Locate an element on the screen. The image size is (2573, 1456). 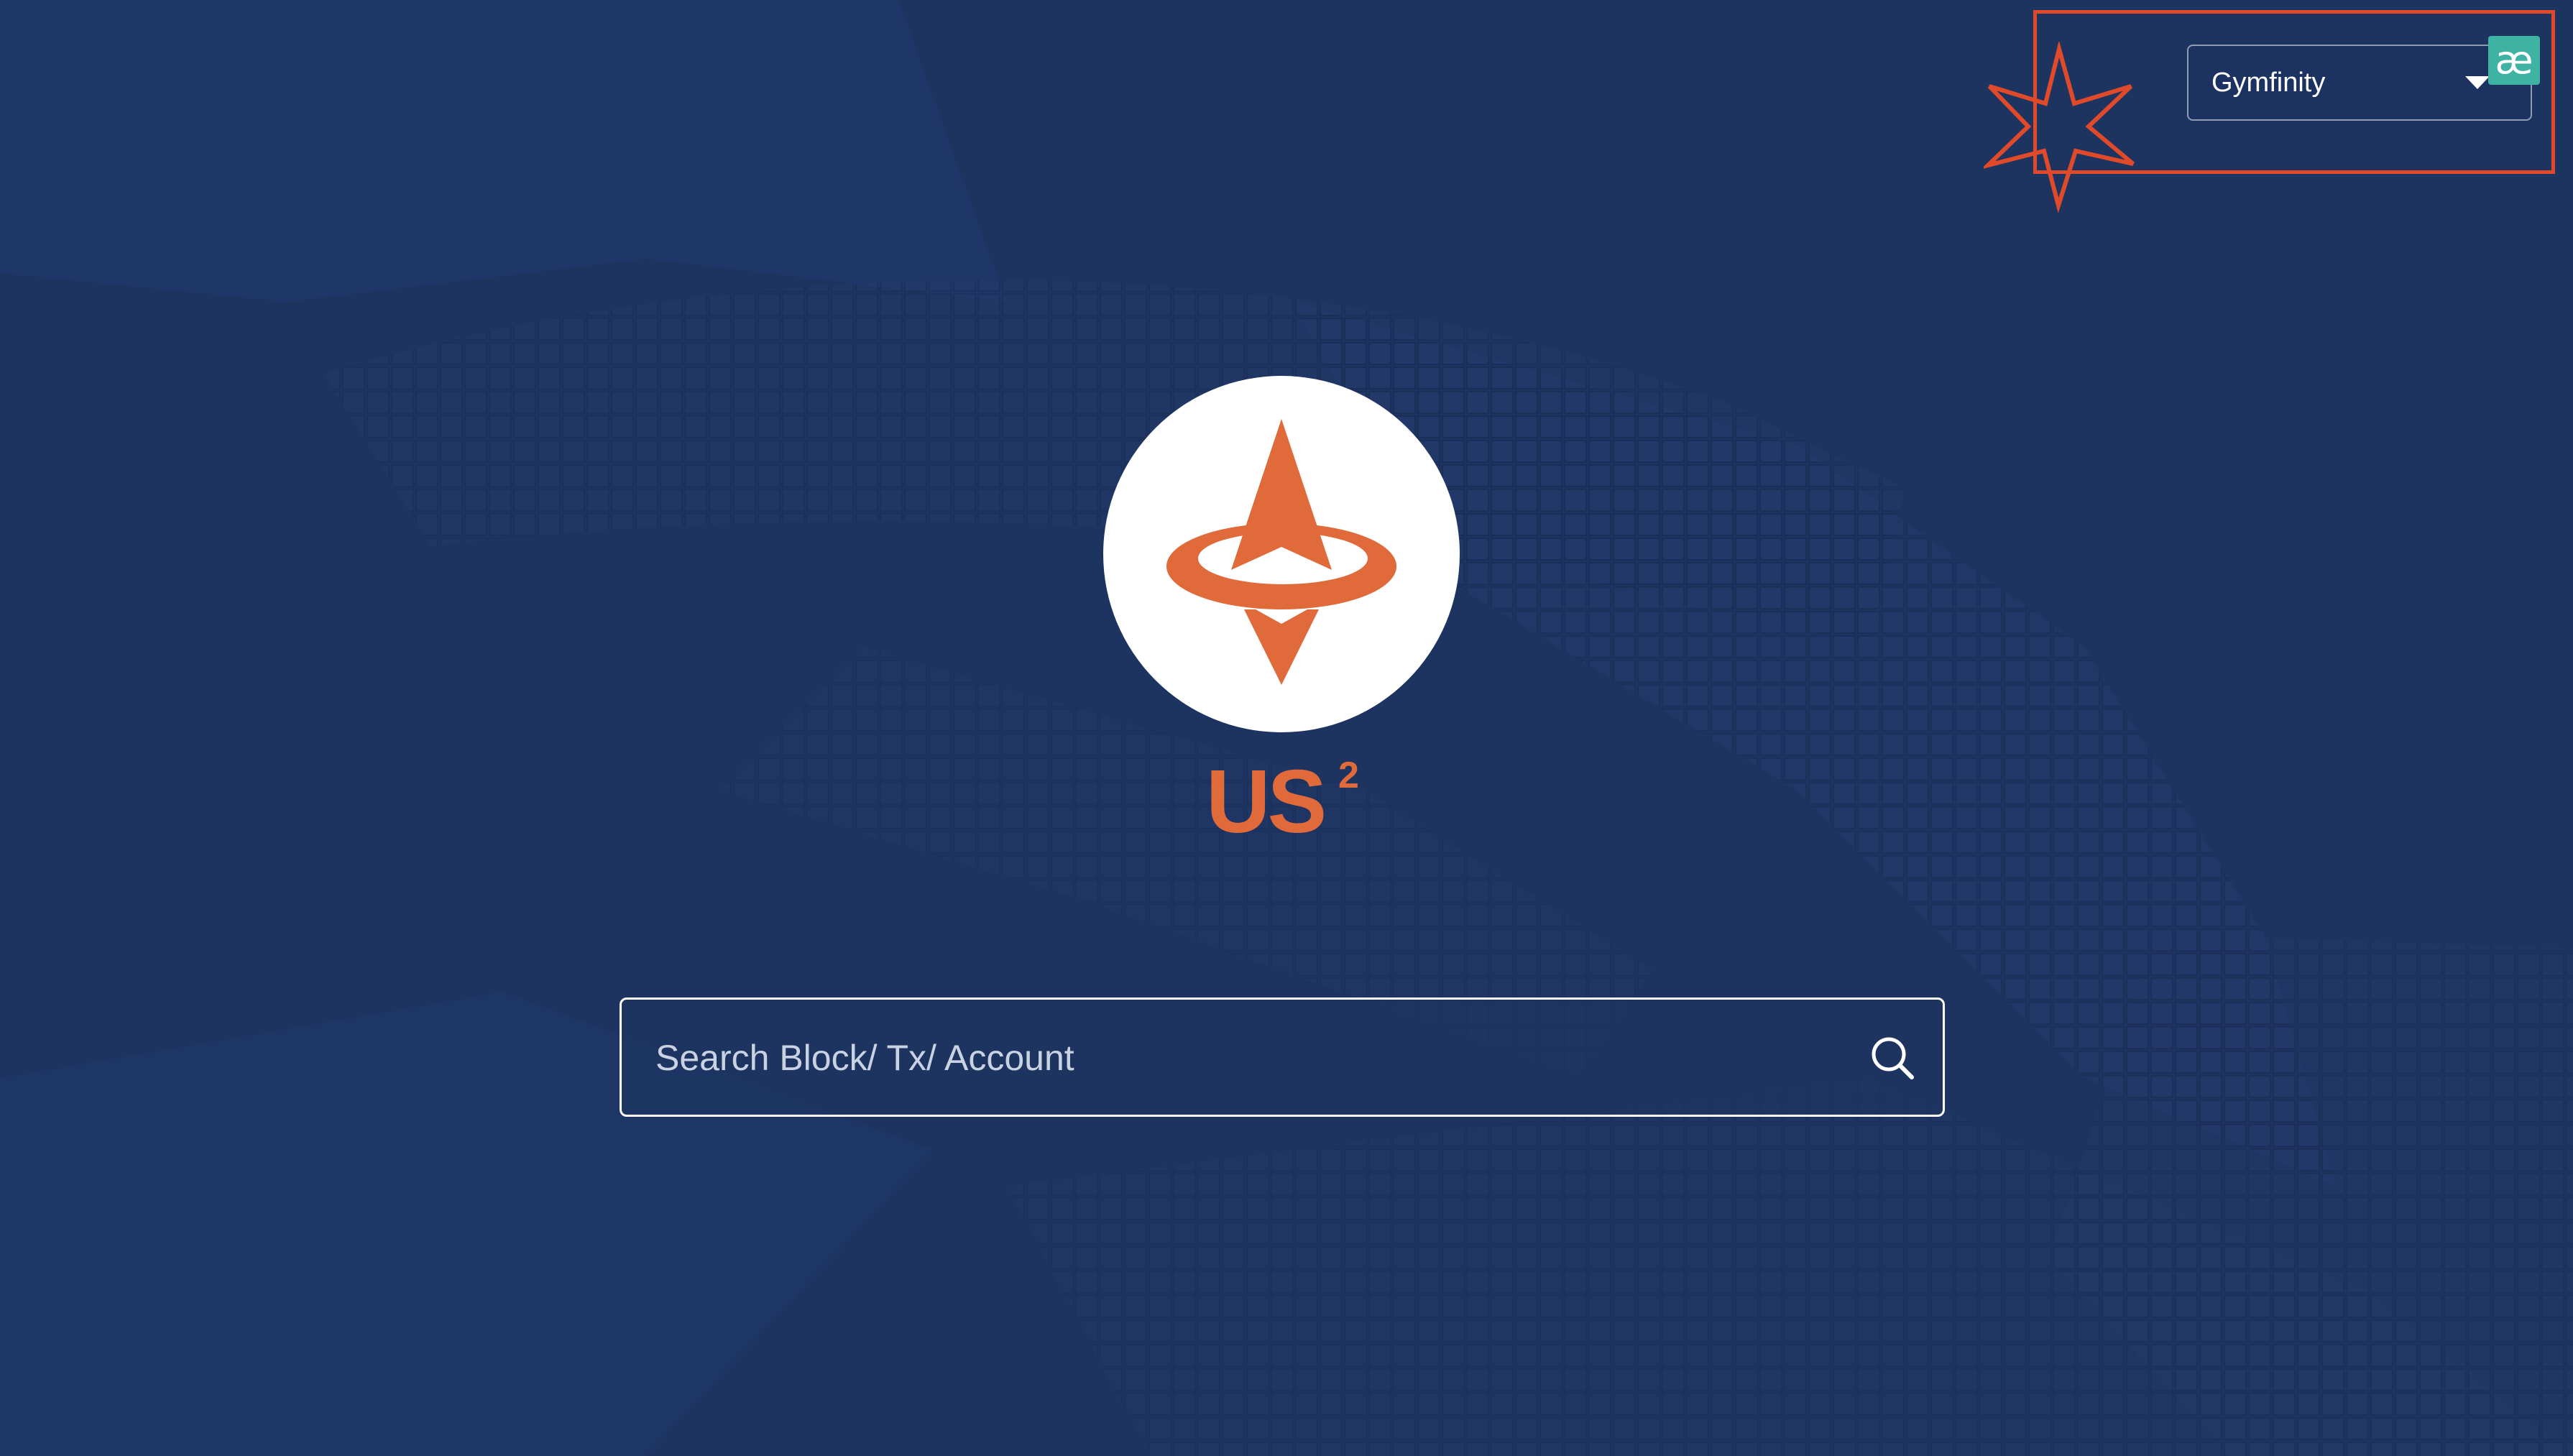
extension-icon: æ is located at coordinates (2514, 60).